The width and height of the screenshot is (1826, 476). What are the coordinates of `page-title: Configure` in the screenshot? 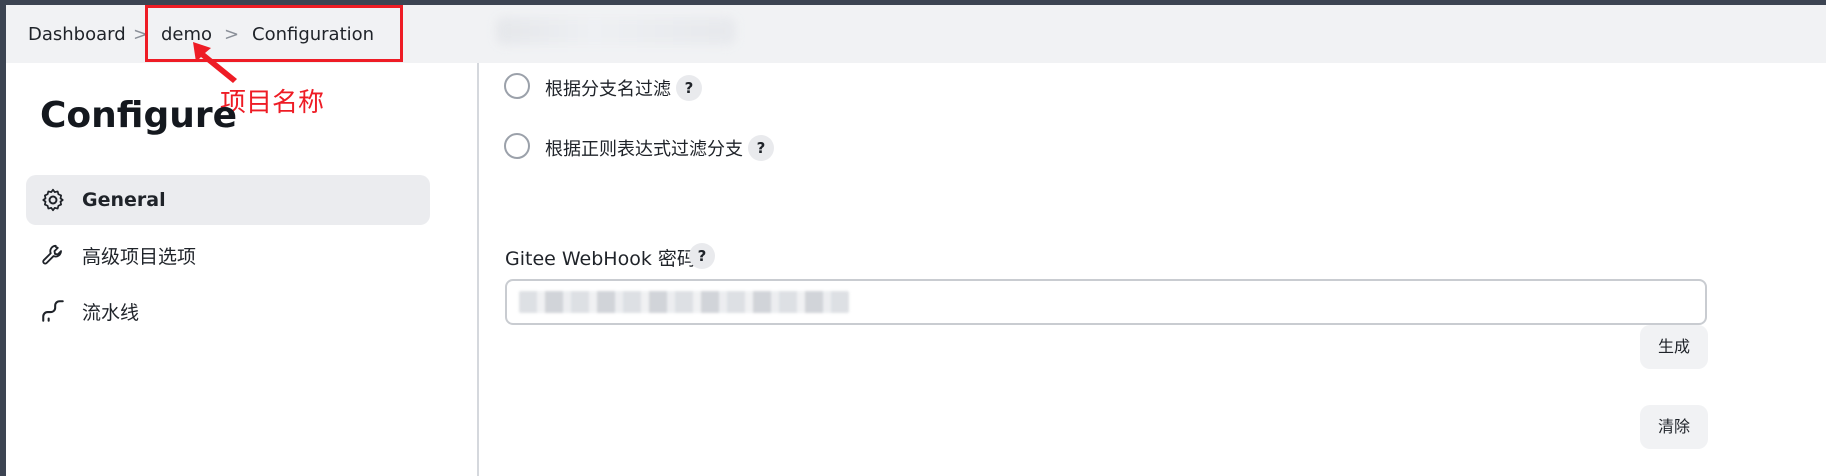 It's located at (139, 115).